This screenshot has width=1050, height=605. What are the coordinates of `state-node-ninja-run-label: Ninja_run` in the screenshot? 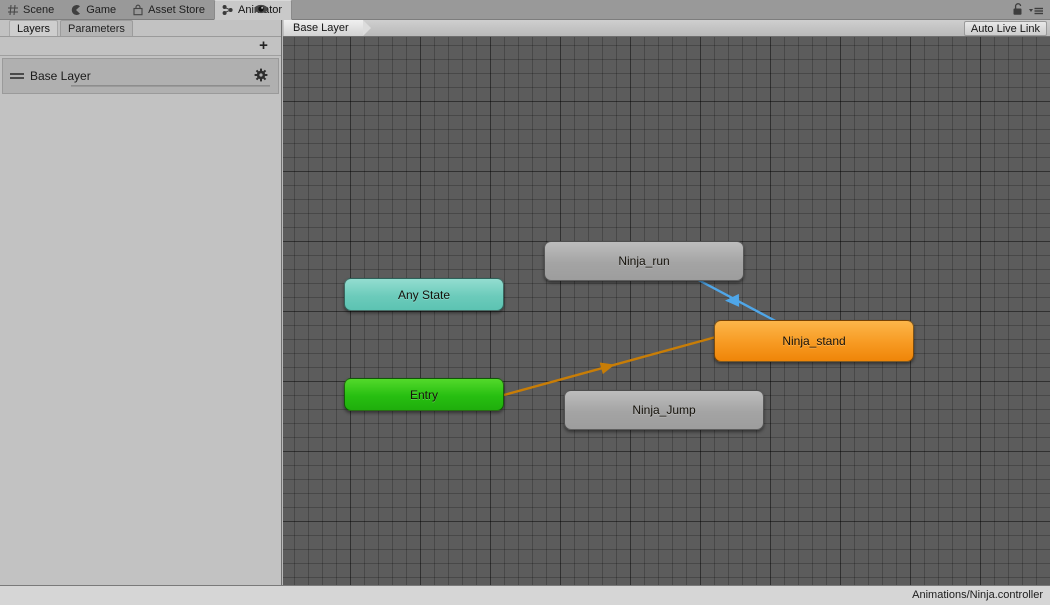 It's located at (644, 261).